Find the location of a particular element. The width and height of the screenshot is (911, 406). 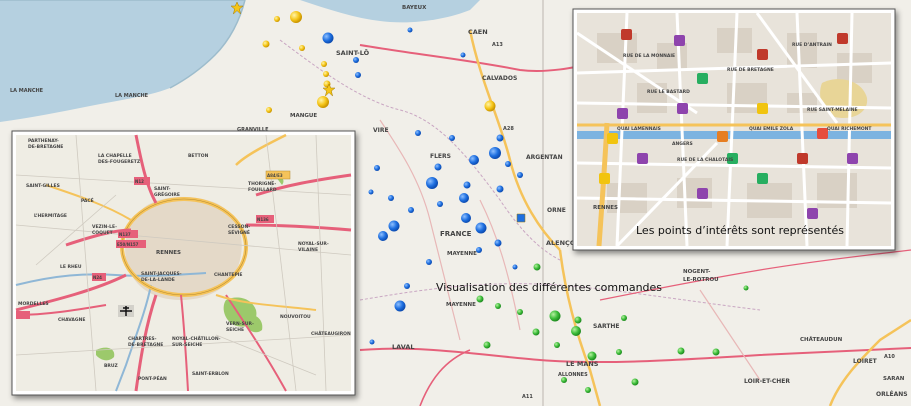

city-inset-caption: Les points d’intérêts sont représentés is located at coordinates (740, 230).